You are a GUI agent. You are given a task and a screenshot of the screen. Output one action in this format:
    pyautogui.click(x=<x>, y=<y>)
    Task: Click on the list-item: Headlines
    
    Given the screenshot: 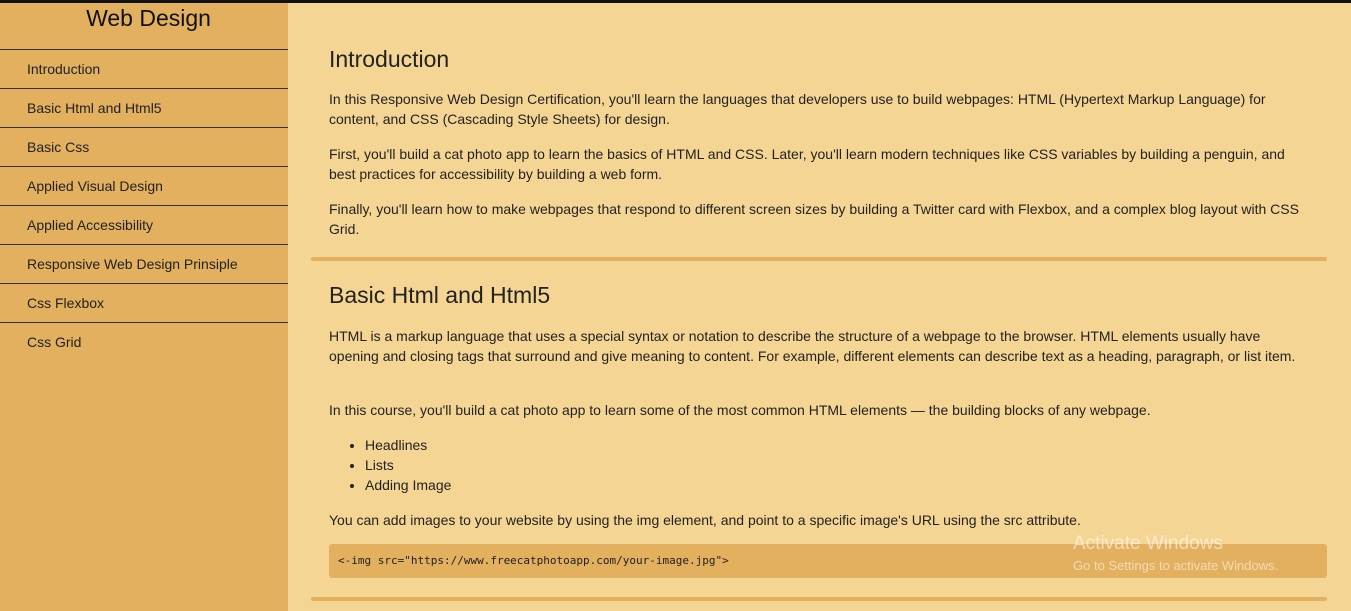 What is the action you would take?
    pyautogui.click(x=837, y=445)
    